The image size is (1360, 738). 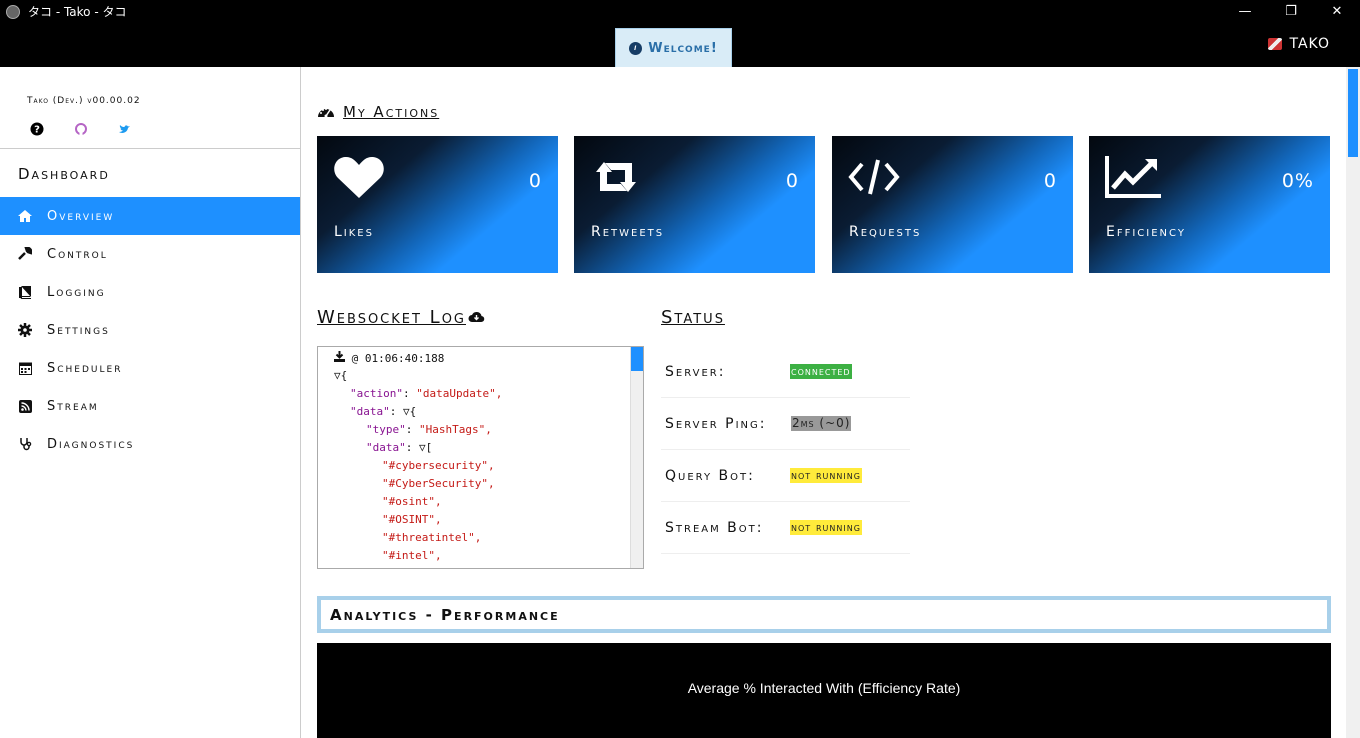 I want to click on retweets-count: 0, so click(x=792, y=181).